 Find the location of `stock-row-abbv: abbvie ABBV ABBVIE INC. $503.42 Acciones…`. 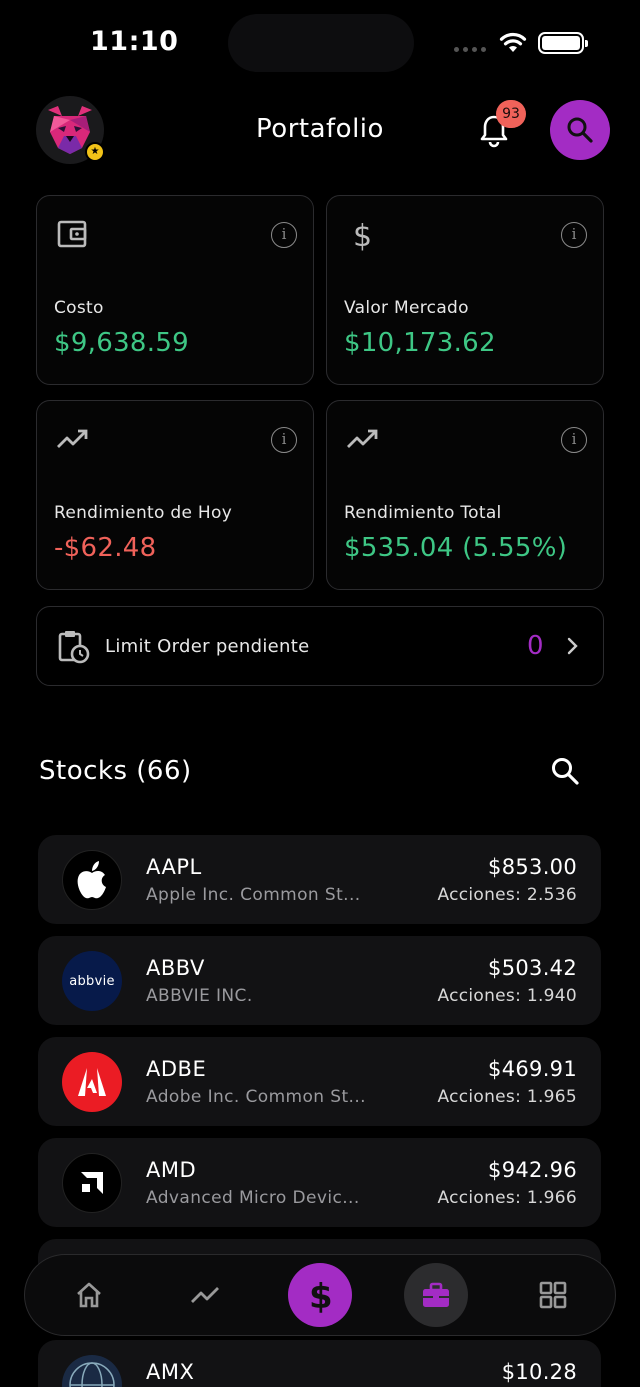

stock-row-abbv: abbvie ABBV ABBVIE INC. $503.42 Acciones… is located at coordinates (319, 980).